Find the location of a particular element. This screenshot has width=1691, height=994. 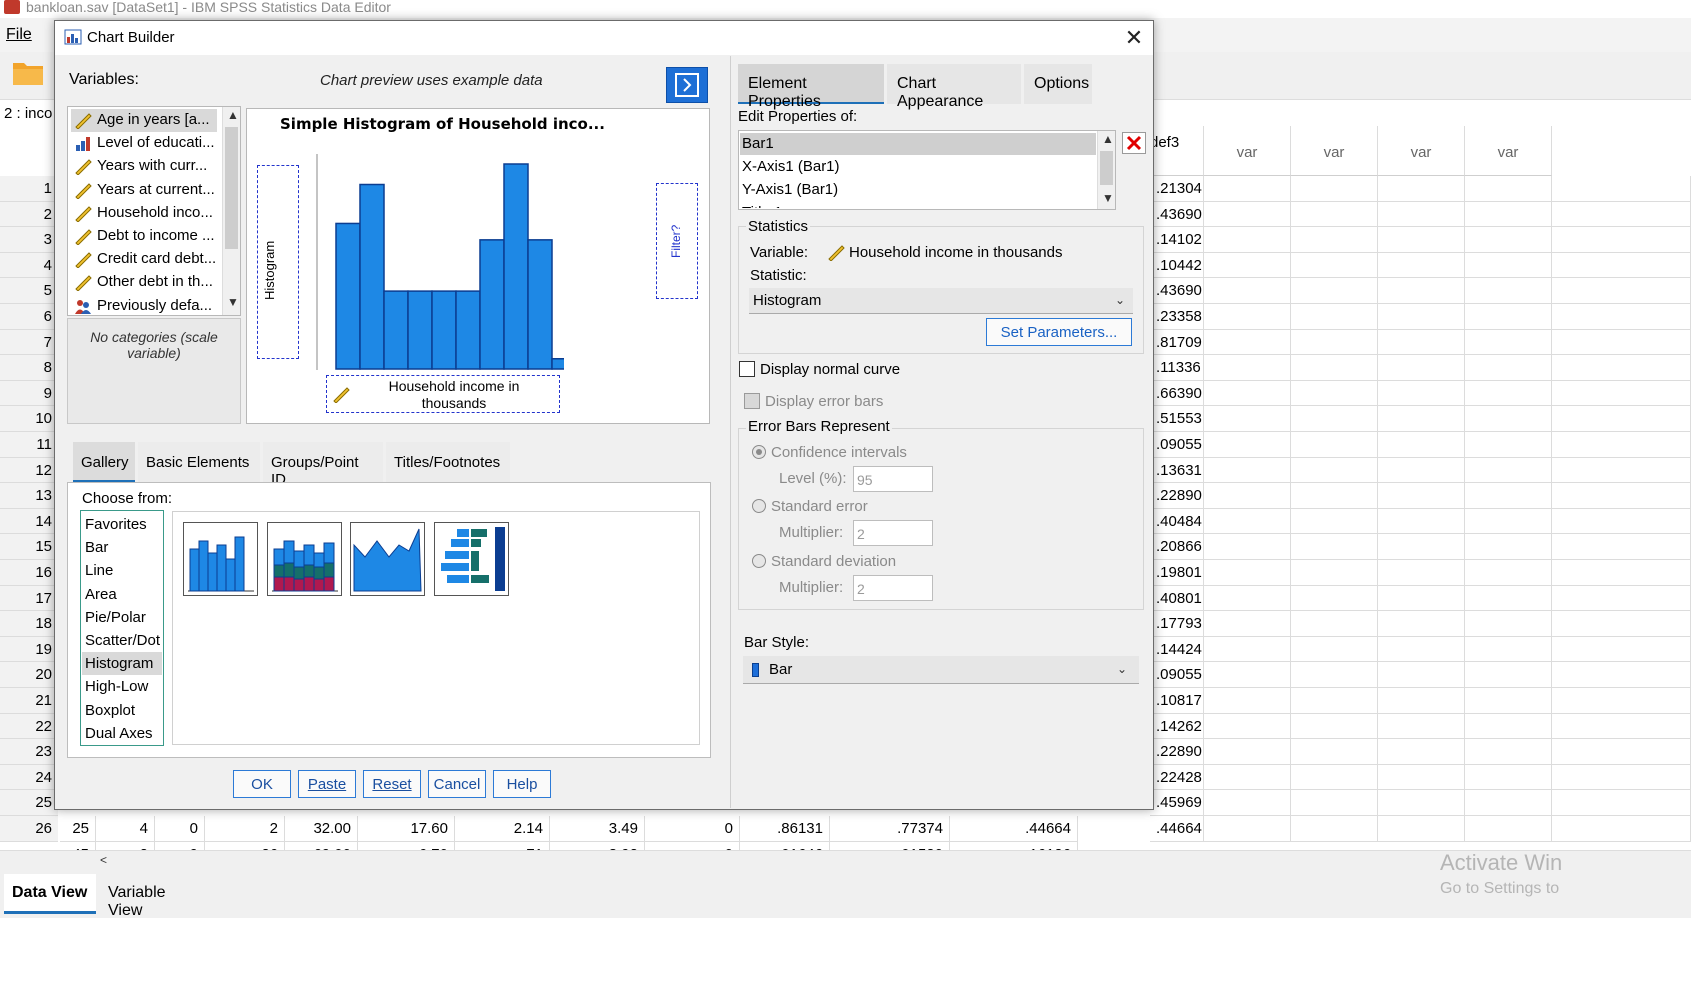

close-icon: ✕ is located at coordinates (1134, 38).